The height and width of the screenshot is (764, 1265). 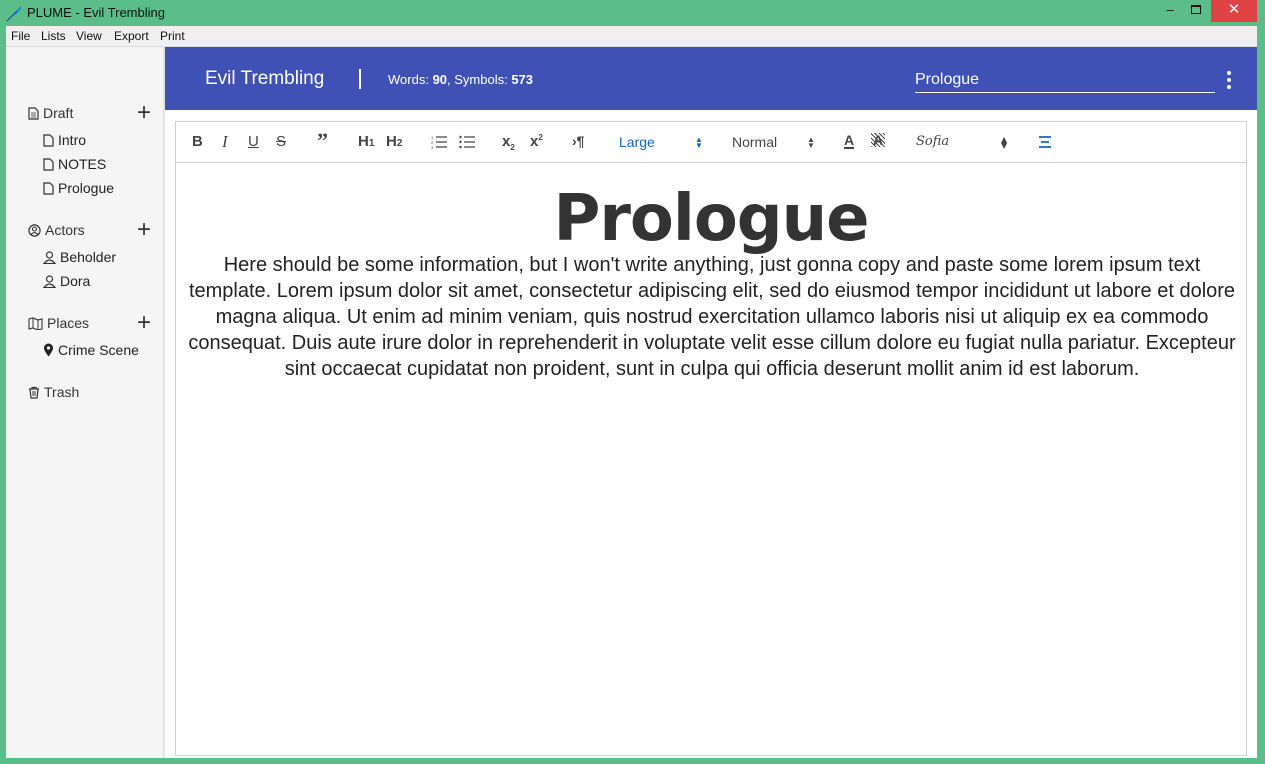 I want to click on align-center-icon, so click(x=1045, y=142).